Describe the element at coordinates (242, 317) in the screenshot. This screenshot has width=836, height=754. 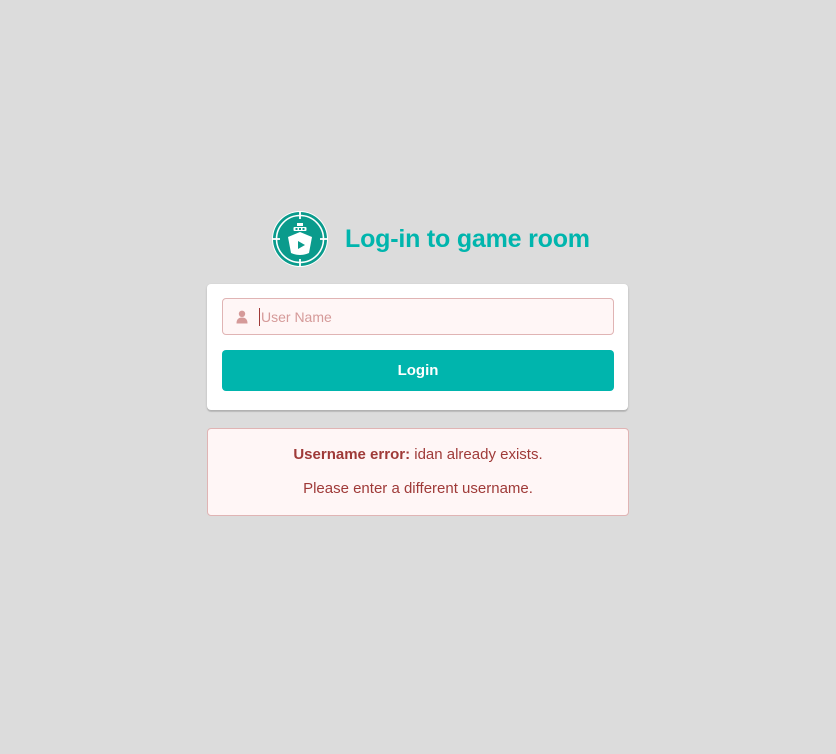
I see `user-icon` at that location.